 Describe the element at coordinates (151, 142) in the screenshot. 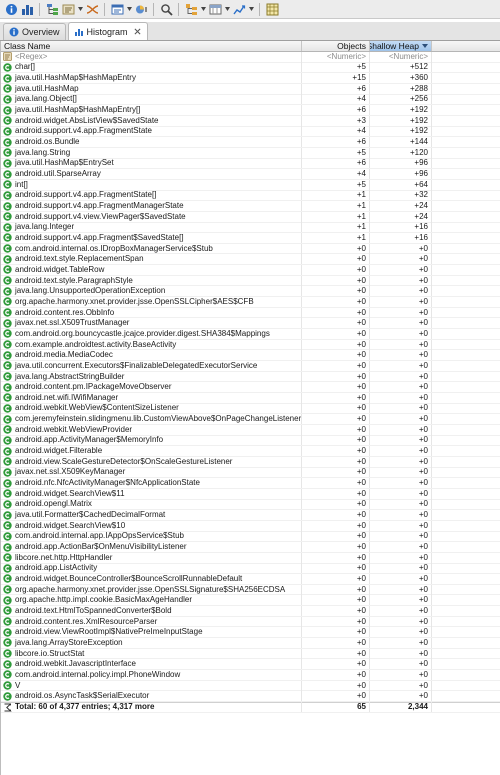

I see `class-name-cell: android.os.Bundle` at that location.